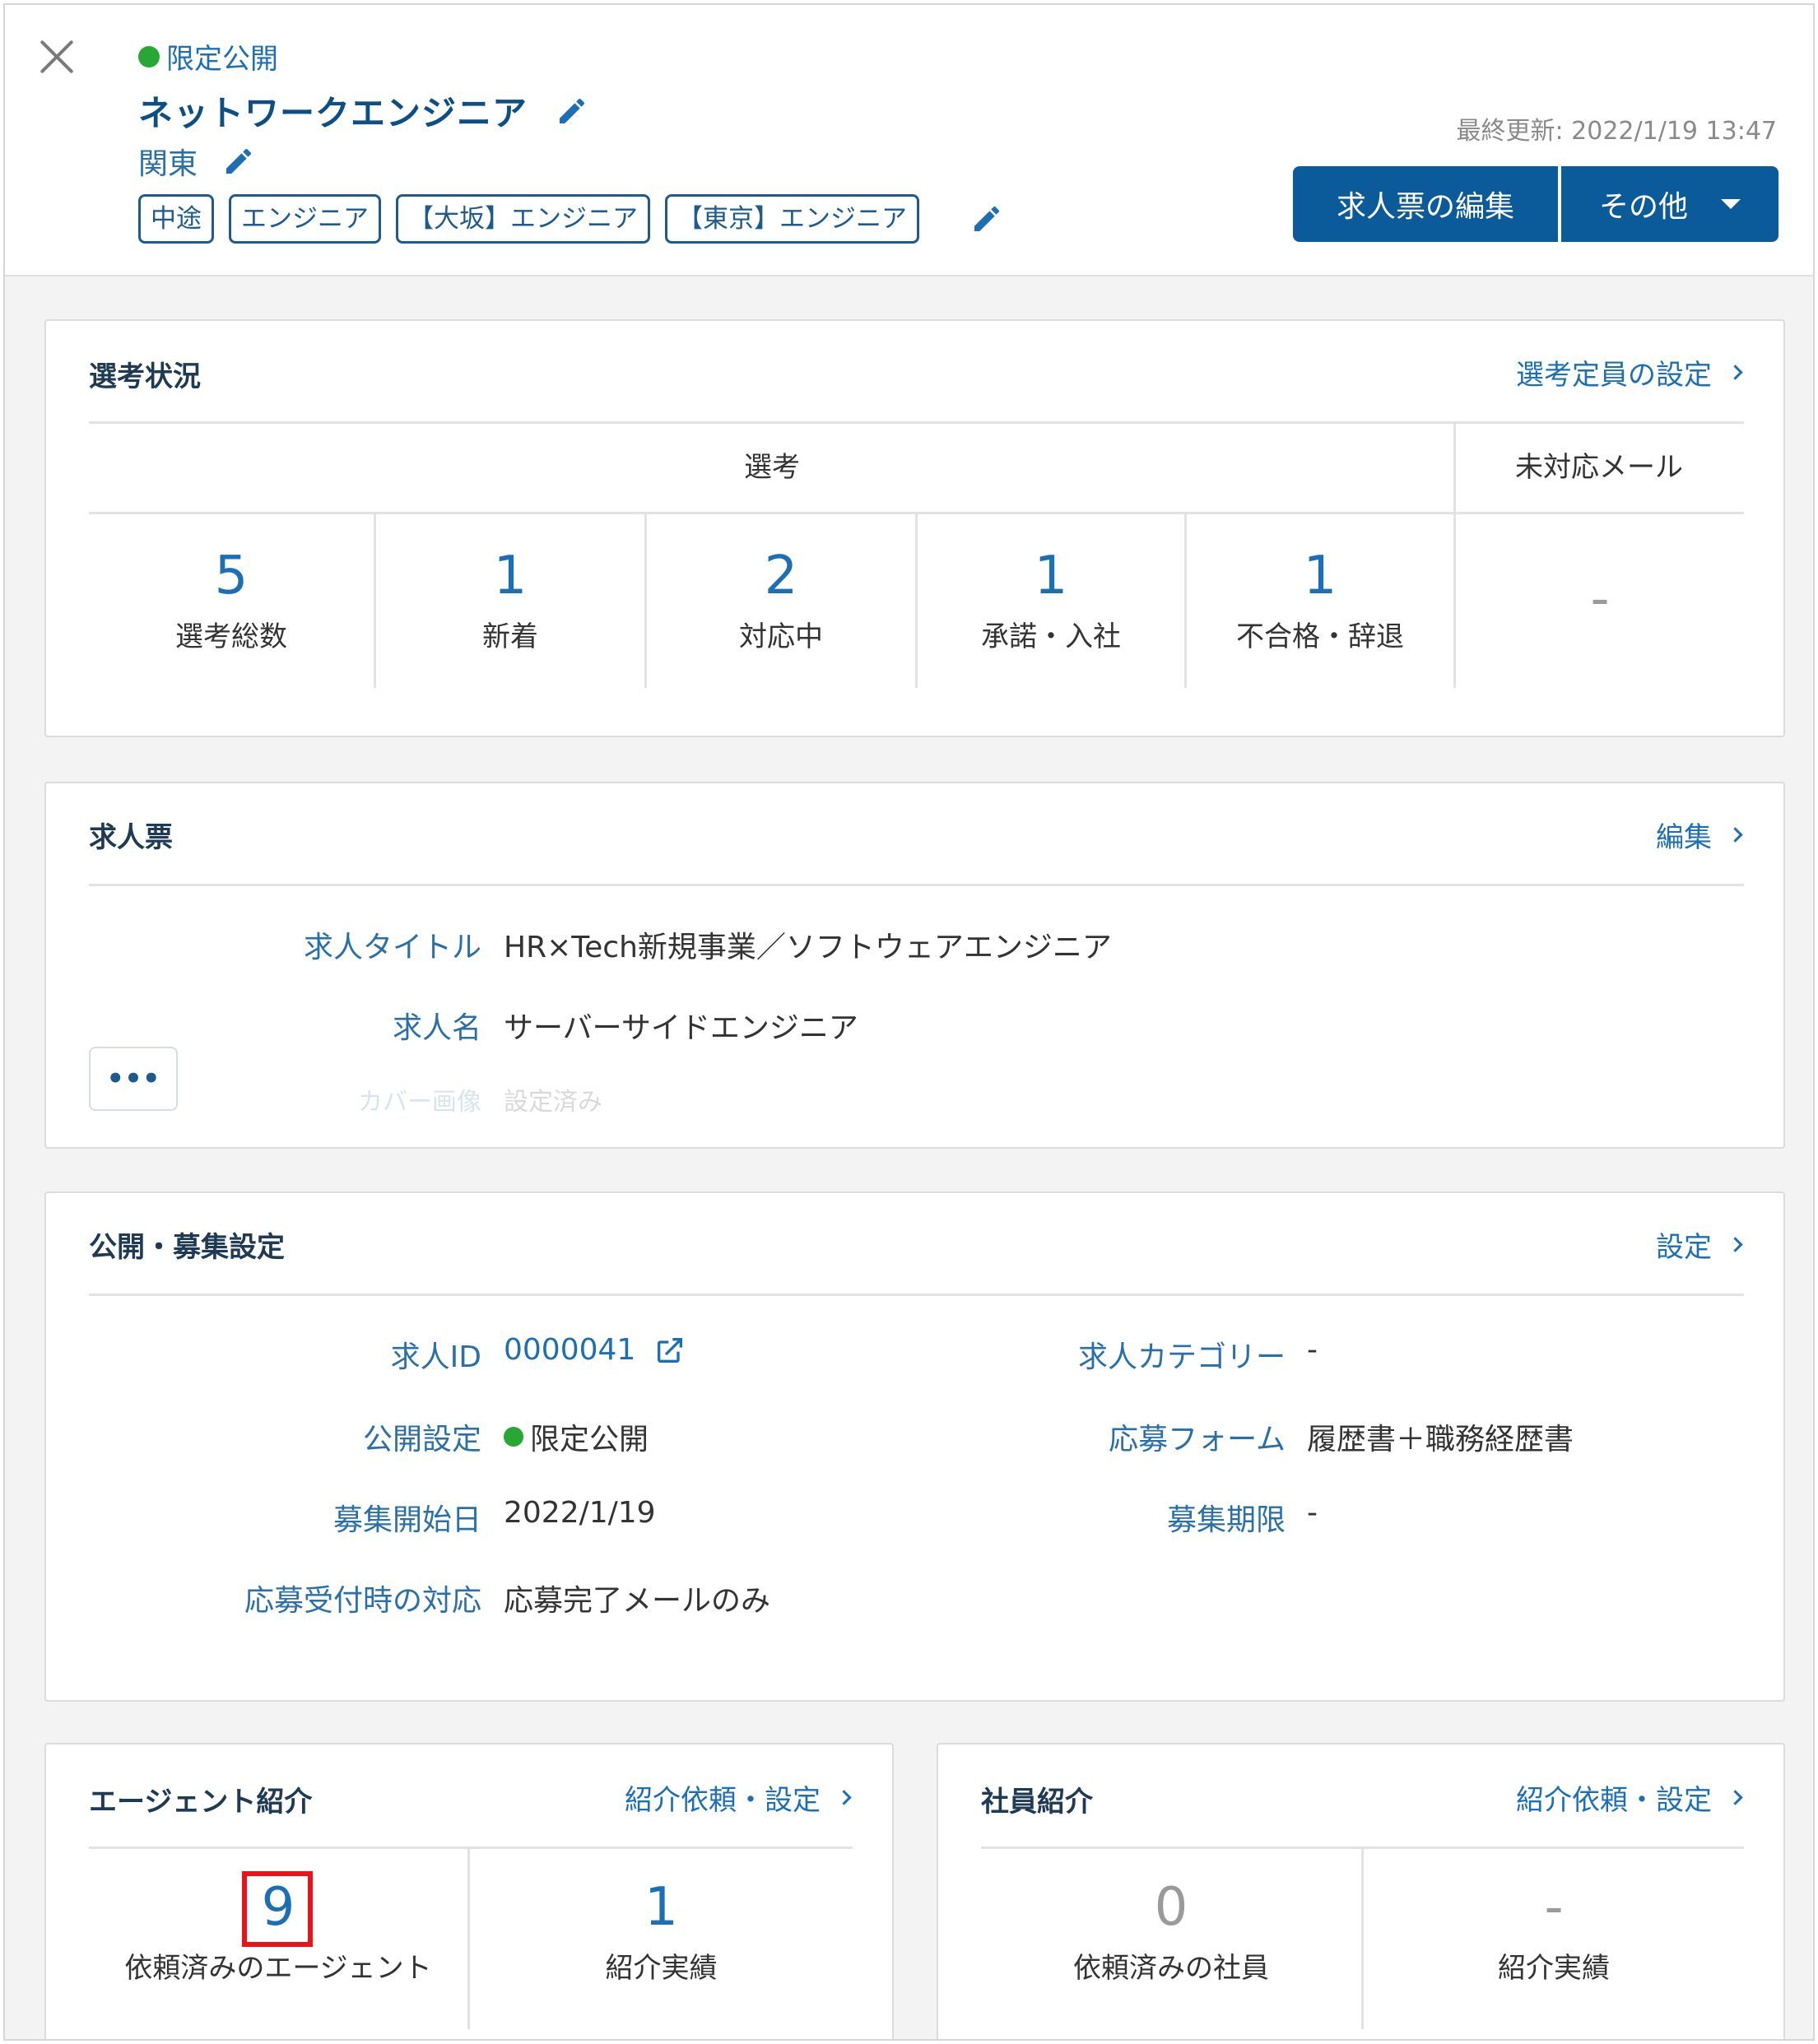  Describe the element at coordinates (406, 1520) in the screenshot. I see `start-date-label: 募集開始日` at that location.